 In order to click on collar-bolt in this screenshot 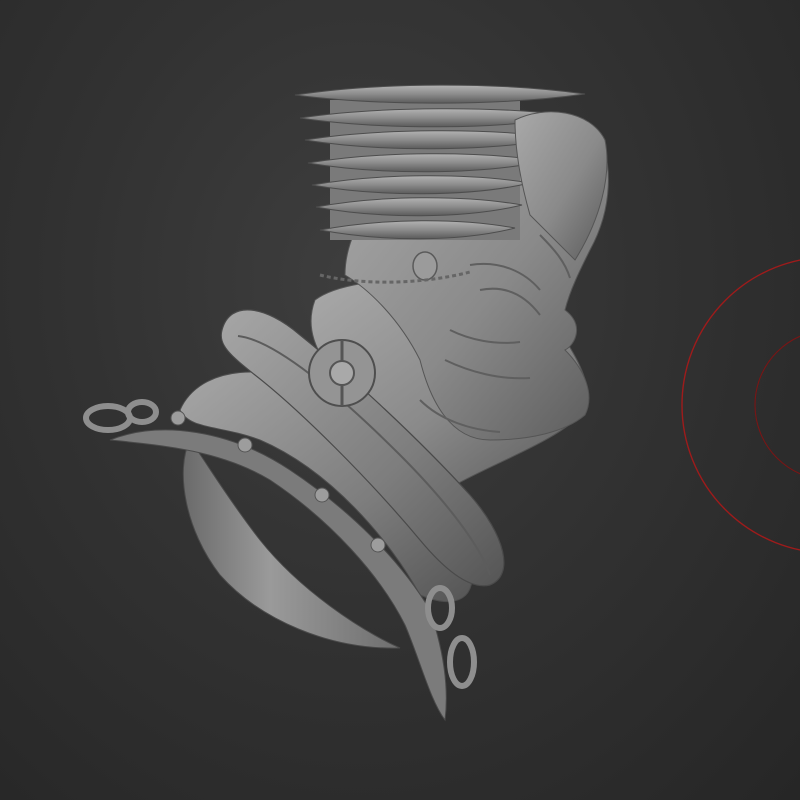, I will do `click(342, 373)`.